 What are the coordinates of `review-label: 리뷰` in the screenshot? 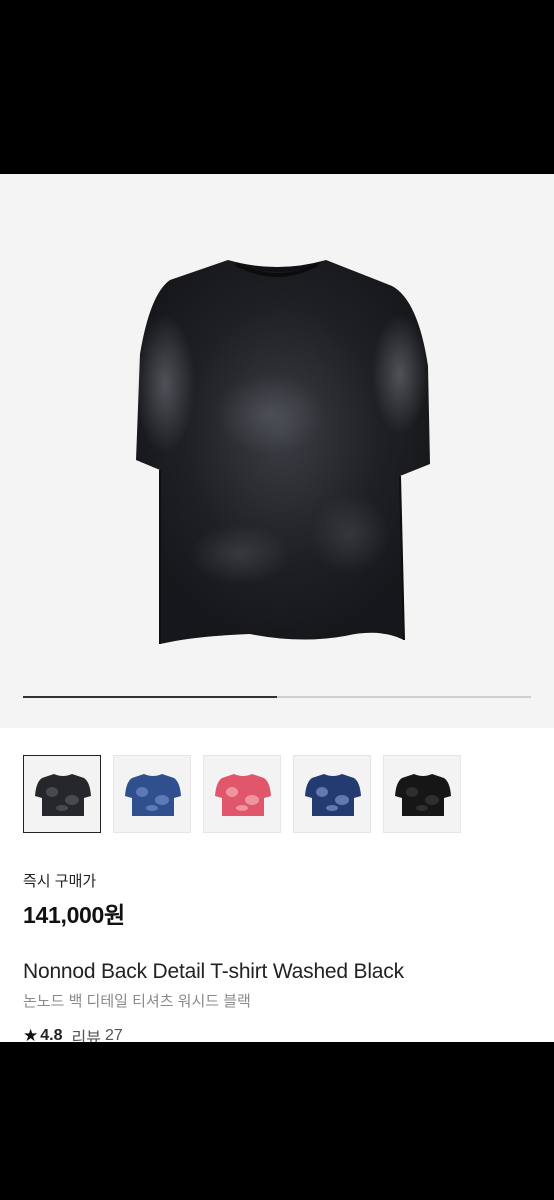 It's located at (86, 1036).